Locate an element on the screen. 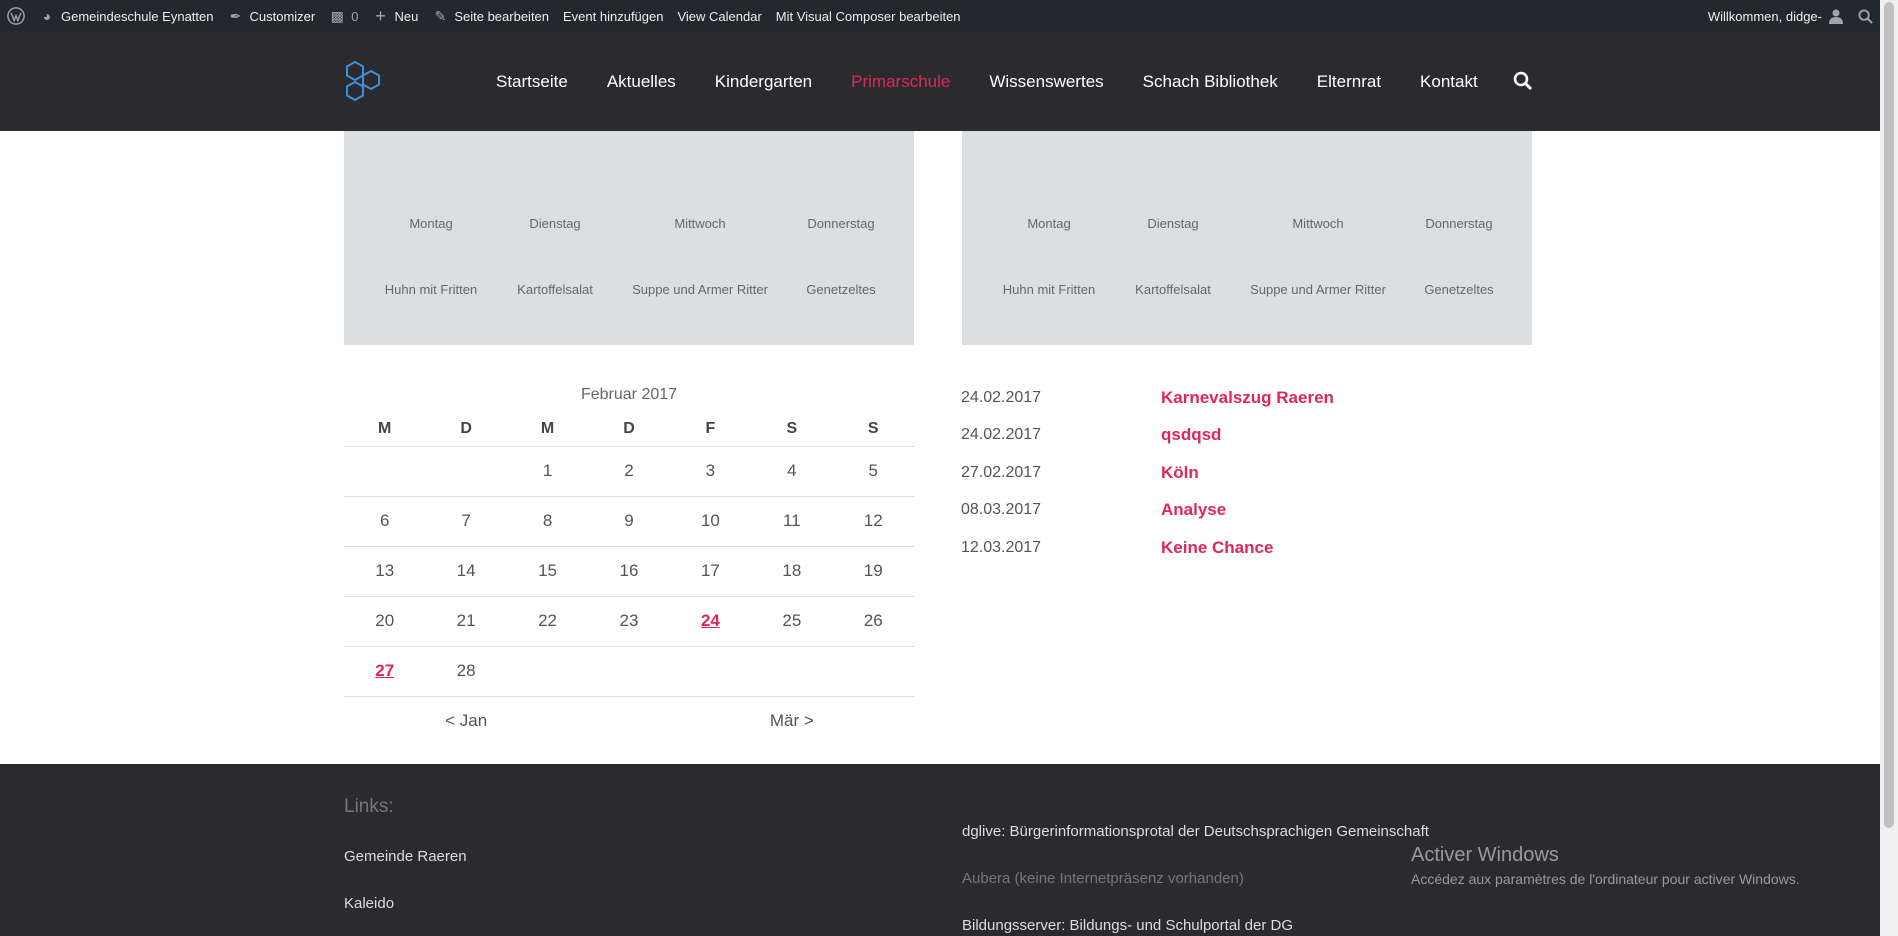  watermark-title: Activer Windows is located at coordinates (1485, 855).